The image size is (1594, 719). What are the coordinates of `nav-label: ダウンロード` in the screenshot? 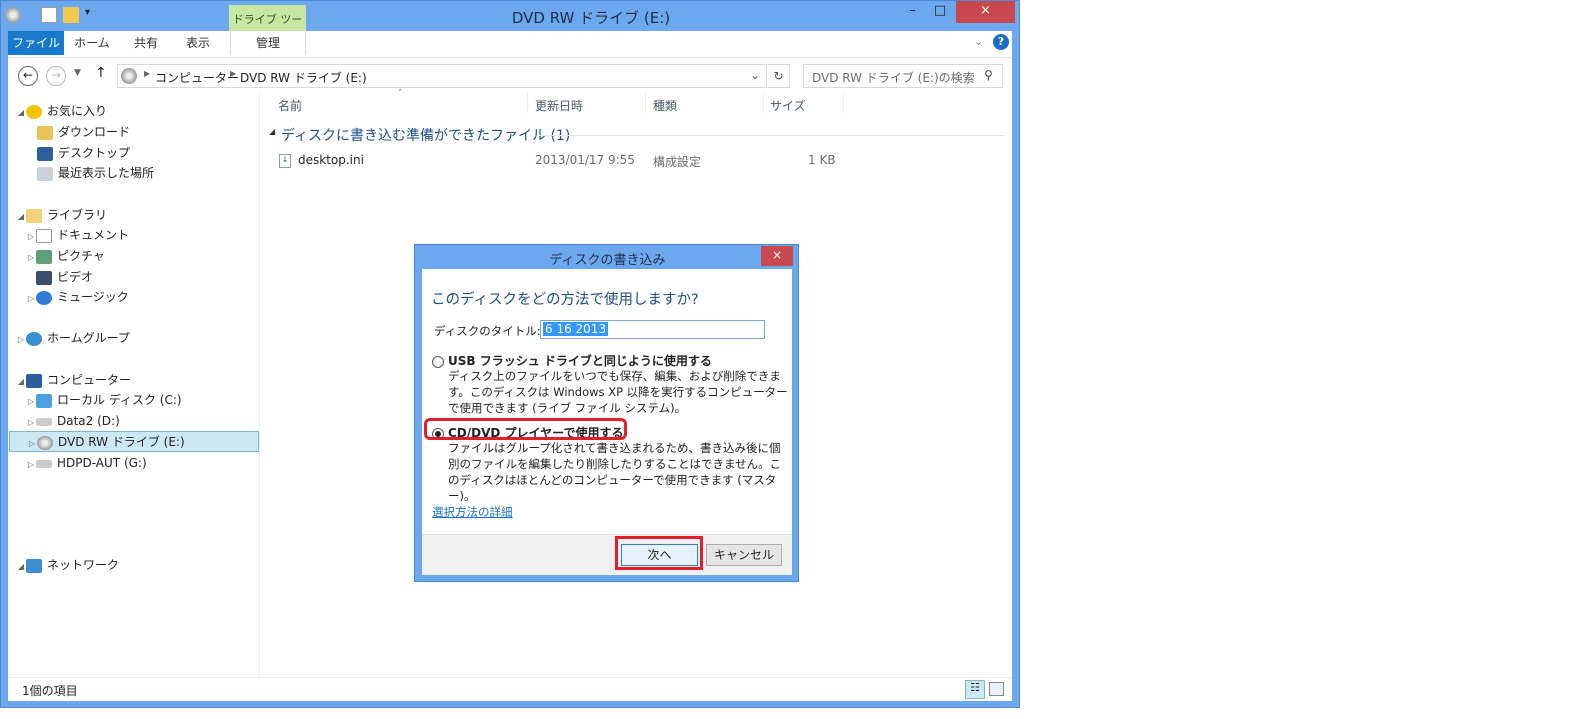 It's located at (94, 132).